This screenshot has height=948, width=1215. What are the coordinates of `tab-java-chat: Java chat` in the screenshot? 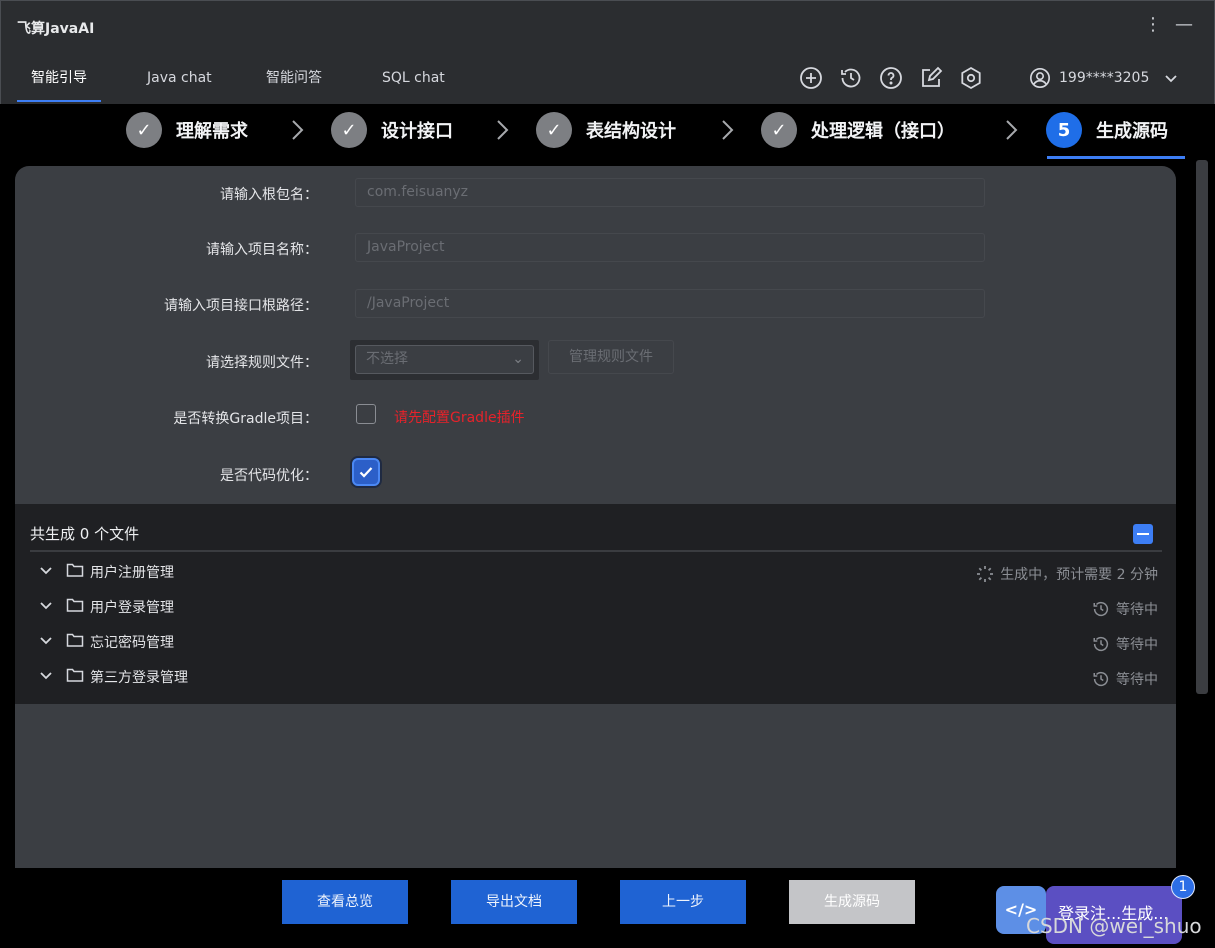 It's located at (179, 77).